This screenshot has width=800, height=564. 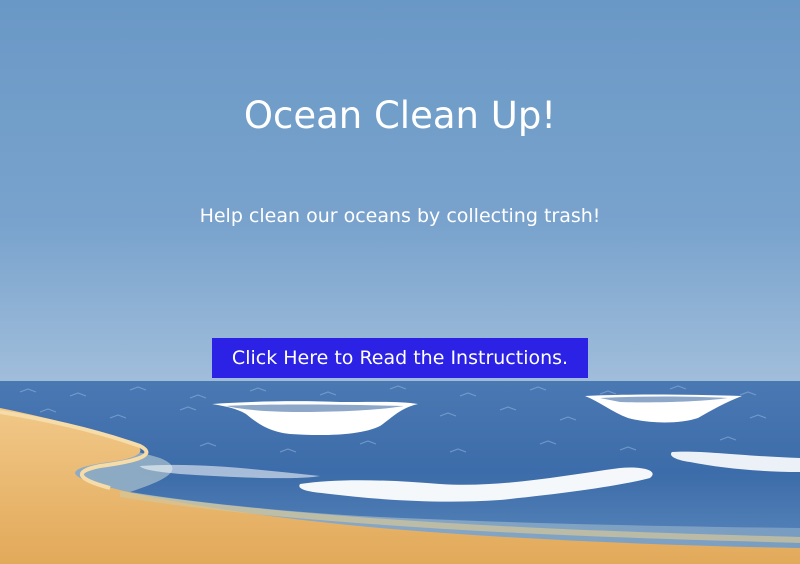 What do you see at coordinates (400, 358) in the screenshot?
I see `read-instructions-button: Click Here to Read the Instructions.` at bounding box center [400, 358].